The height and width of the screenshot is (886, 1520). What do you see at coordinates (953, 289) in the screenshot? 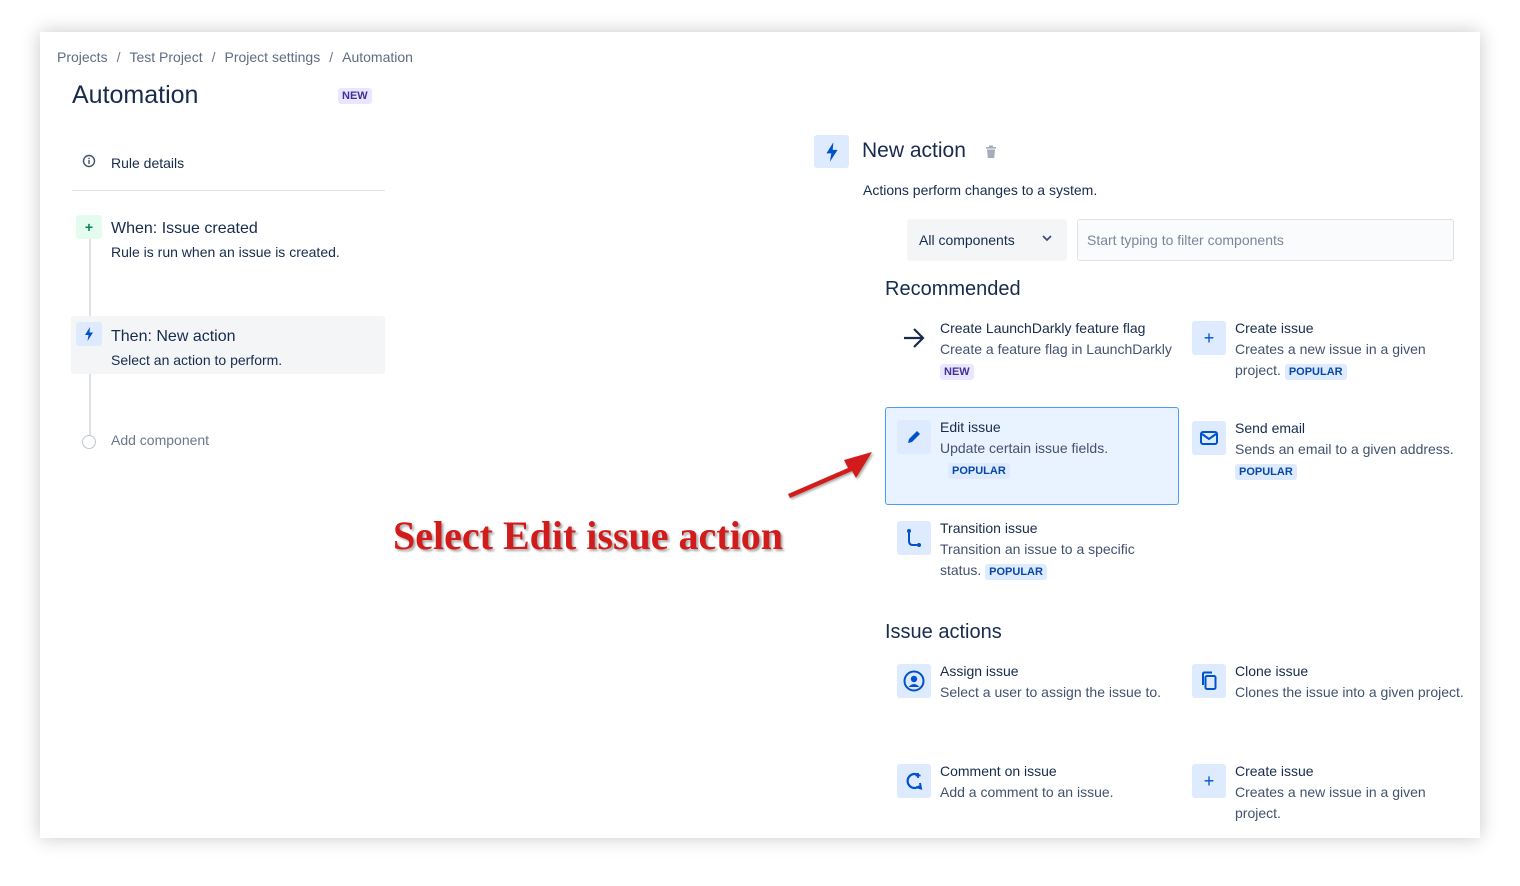
I see `recommended-heading: Recommended` at bounding box center [953, 289].